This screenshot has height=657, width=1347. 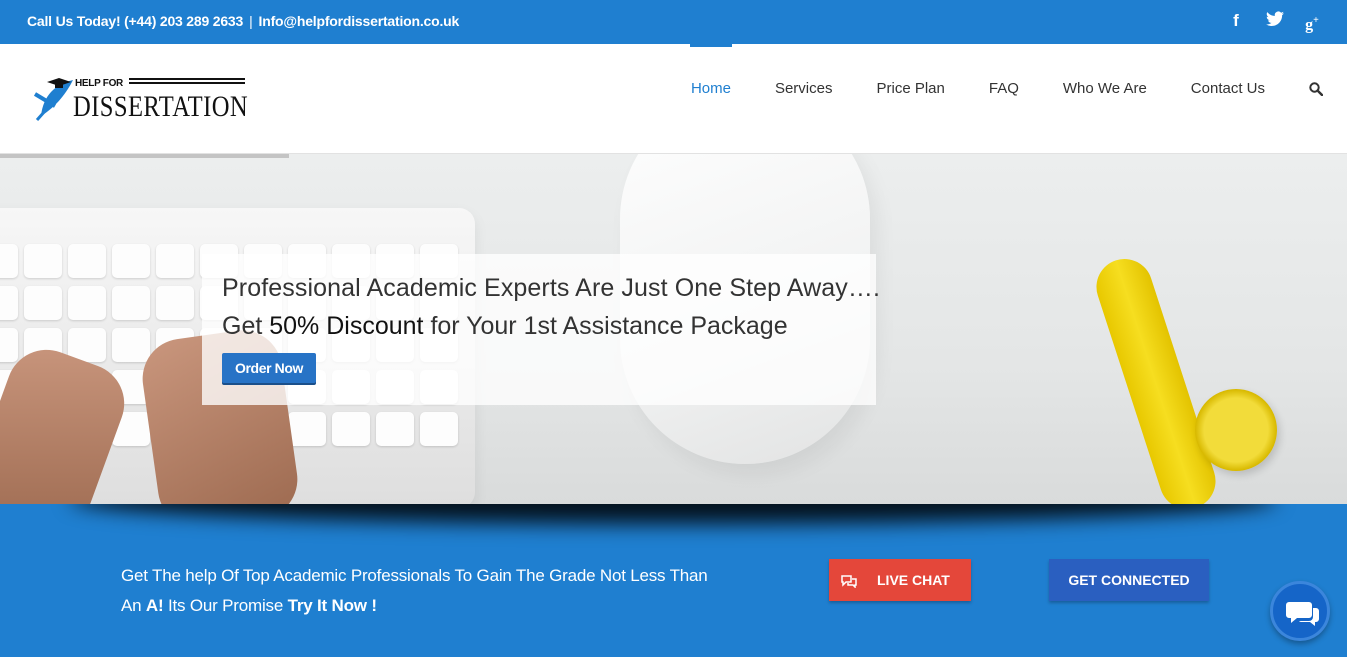 What do you see at coordinates (161, 106) in the screenshot?
I see `logo-main-text: DISSERTATION` at bounding box center [161, 106].